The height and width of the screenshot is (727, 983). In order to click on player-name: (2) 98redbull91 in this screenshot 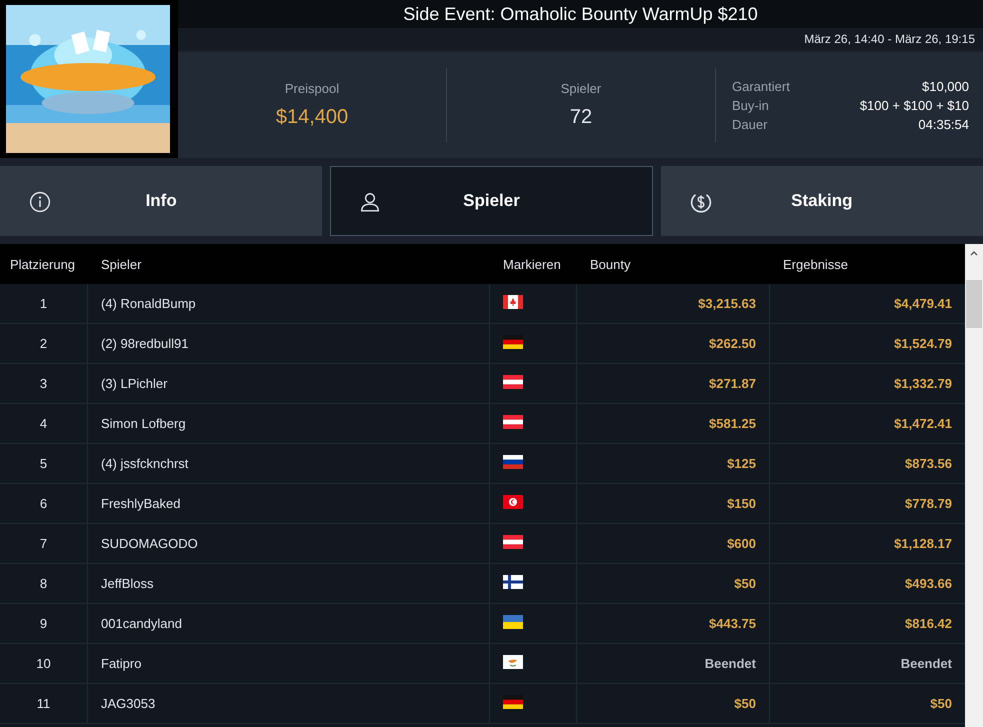, I will do `click(289, 343)`.